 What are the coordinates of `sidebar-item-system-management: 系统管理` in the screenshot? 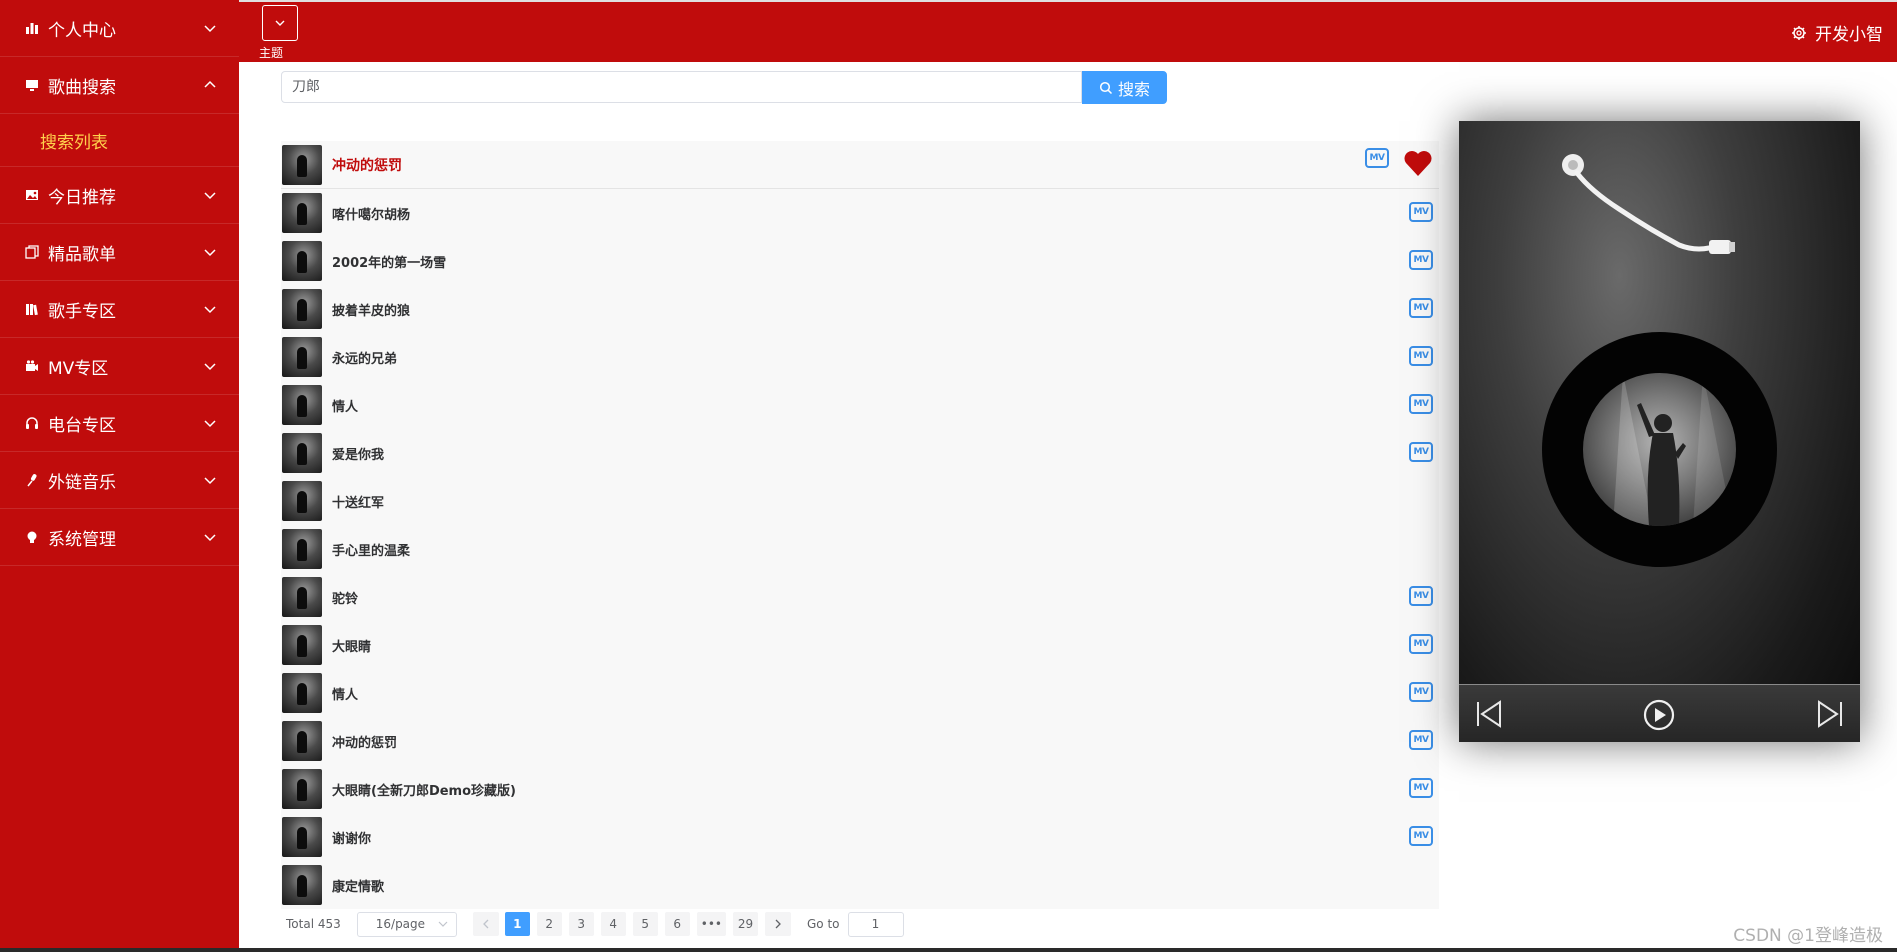 It's located at (119, 537).